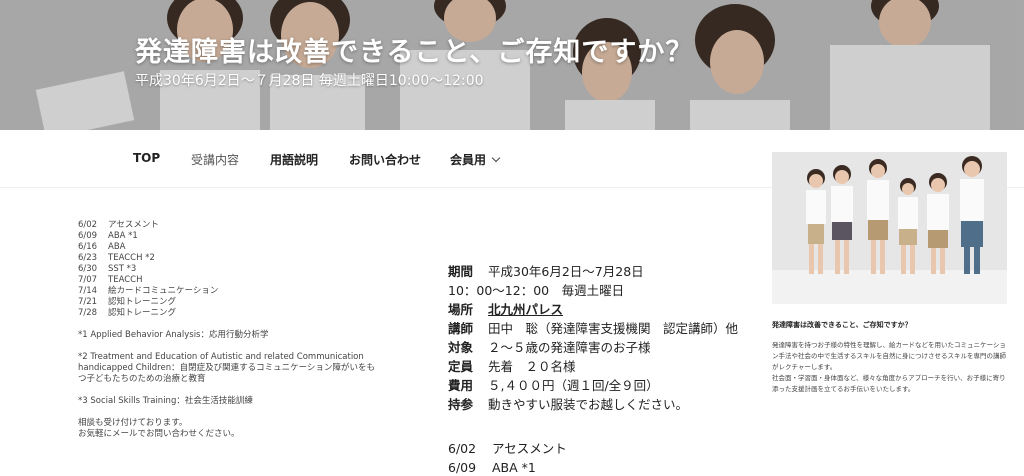  What do you see at coordinates (165, 401) in the screenshot?
I see `footnote-sst: *3 Social Skills Training：社会生活技能訓練` at bounding box center [165, 401].